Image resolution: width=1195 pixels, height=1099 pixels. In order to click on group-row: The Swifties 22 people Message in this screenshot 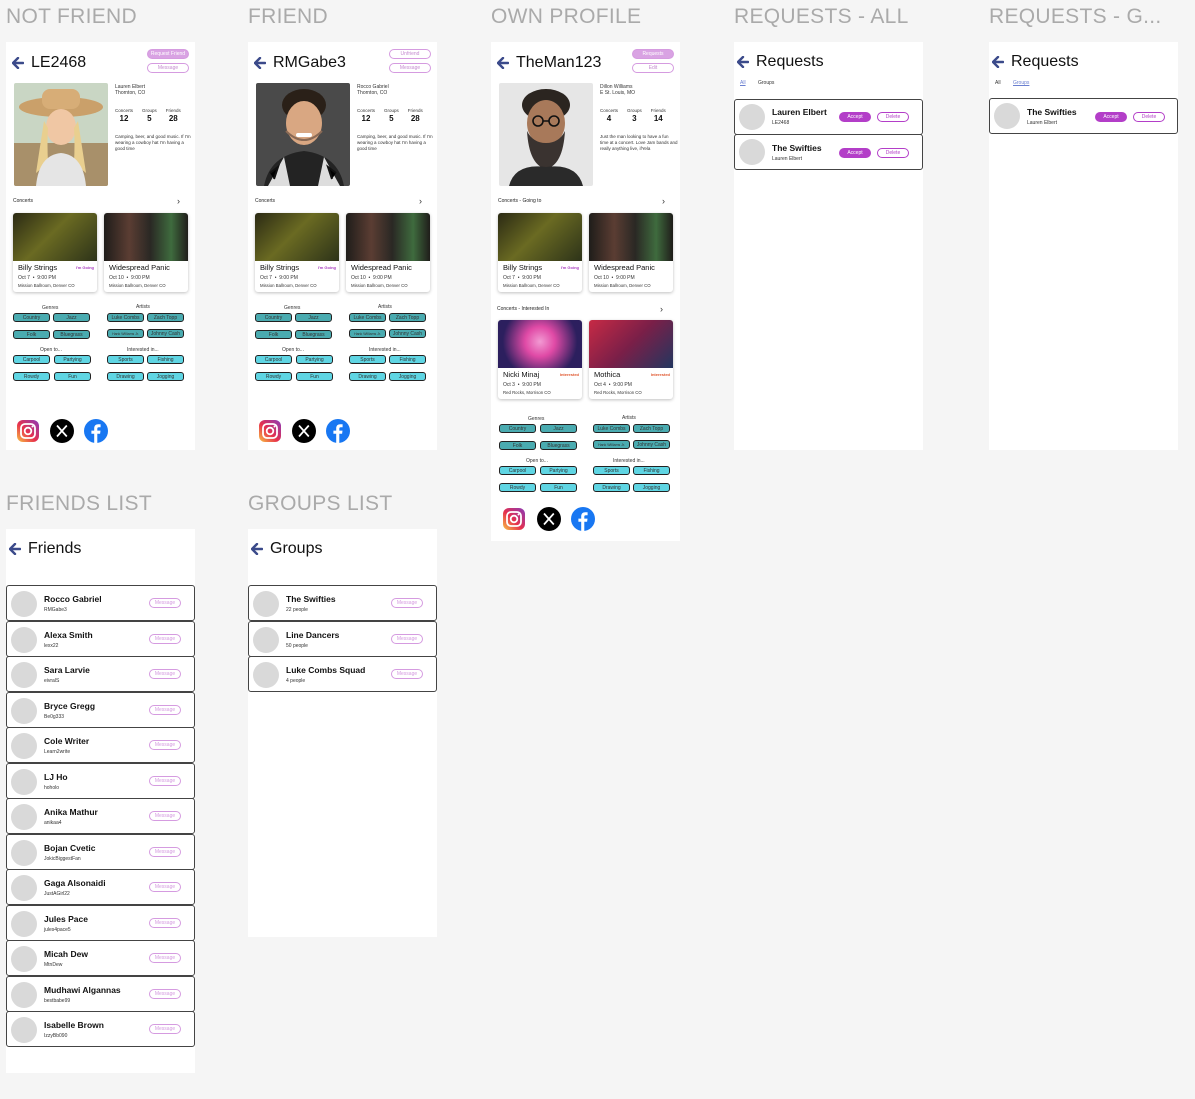, I will do `click(342, 603)`.